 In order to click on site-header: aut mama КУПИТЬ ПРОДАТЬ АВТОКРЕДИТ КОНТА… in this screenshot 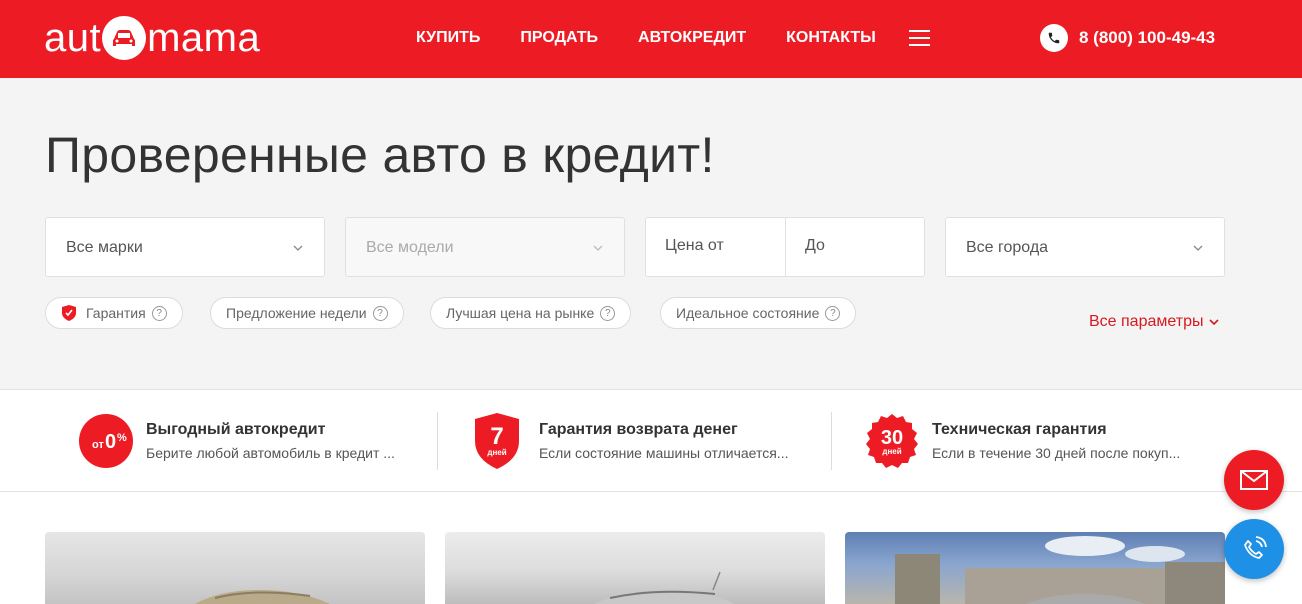, I will do `click(651, 39)`.